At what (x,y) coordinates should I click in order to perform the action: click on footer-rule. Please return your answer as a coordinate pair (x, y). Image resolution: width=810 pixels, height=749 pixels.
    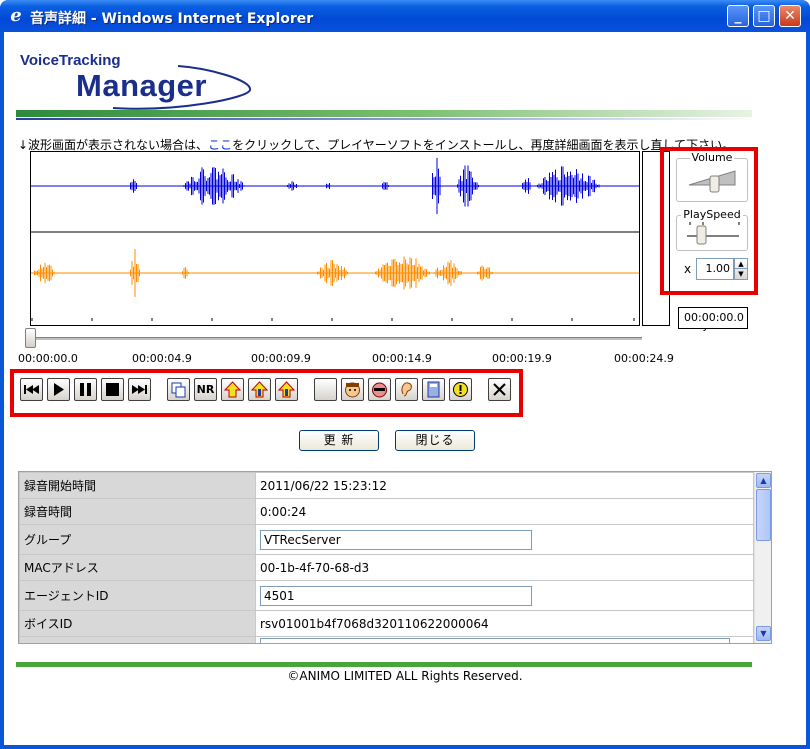
    Looking at the image, I should click on (384, 664).